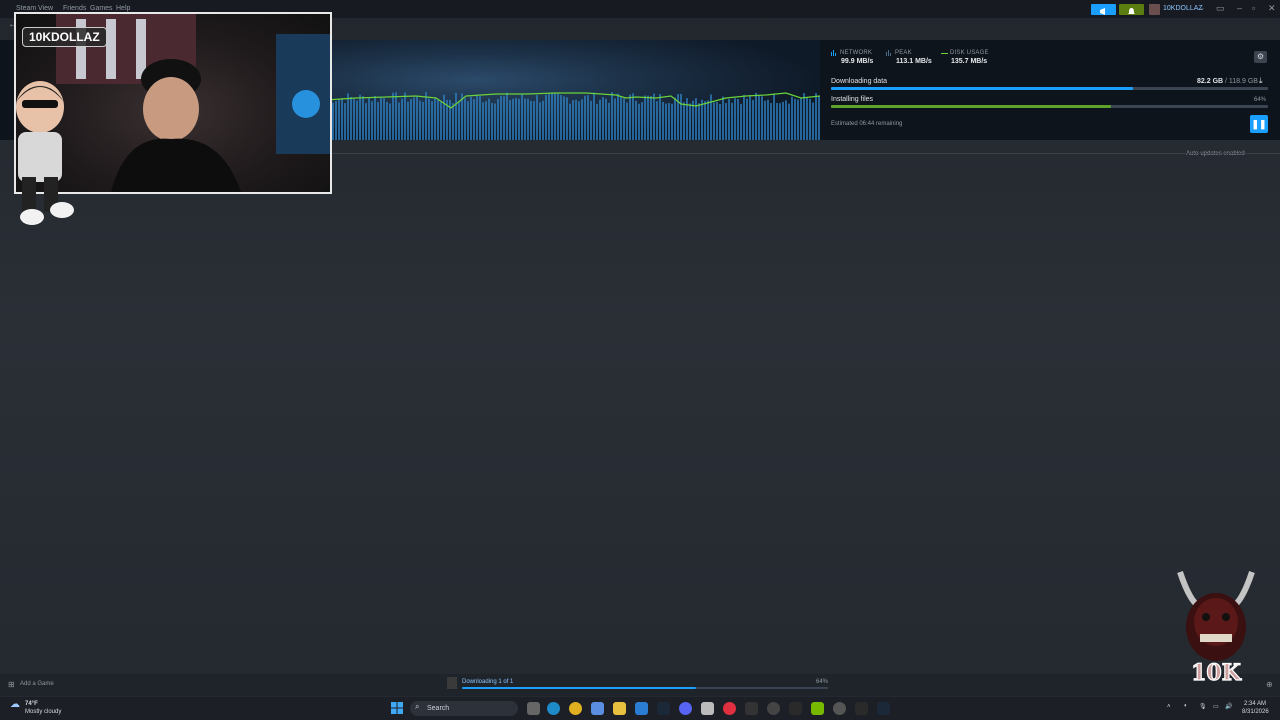  I want to click on taskbar-search-label: Search, so click(438, 708).